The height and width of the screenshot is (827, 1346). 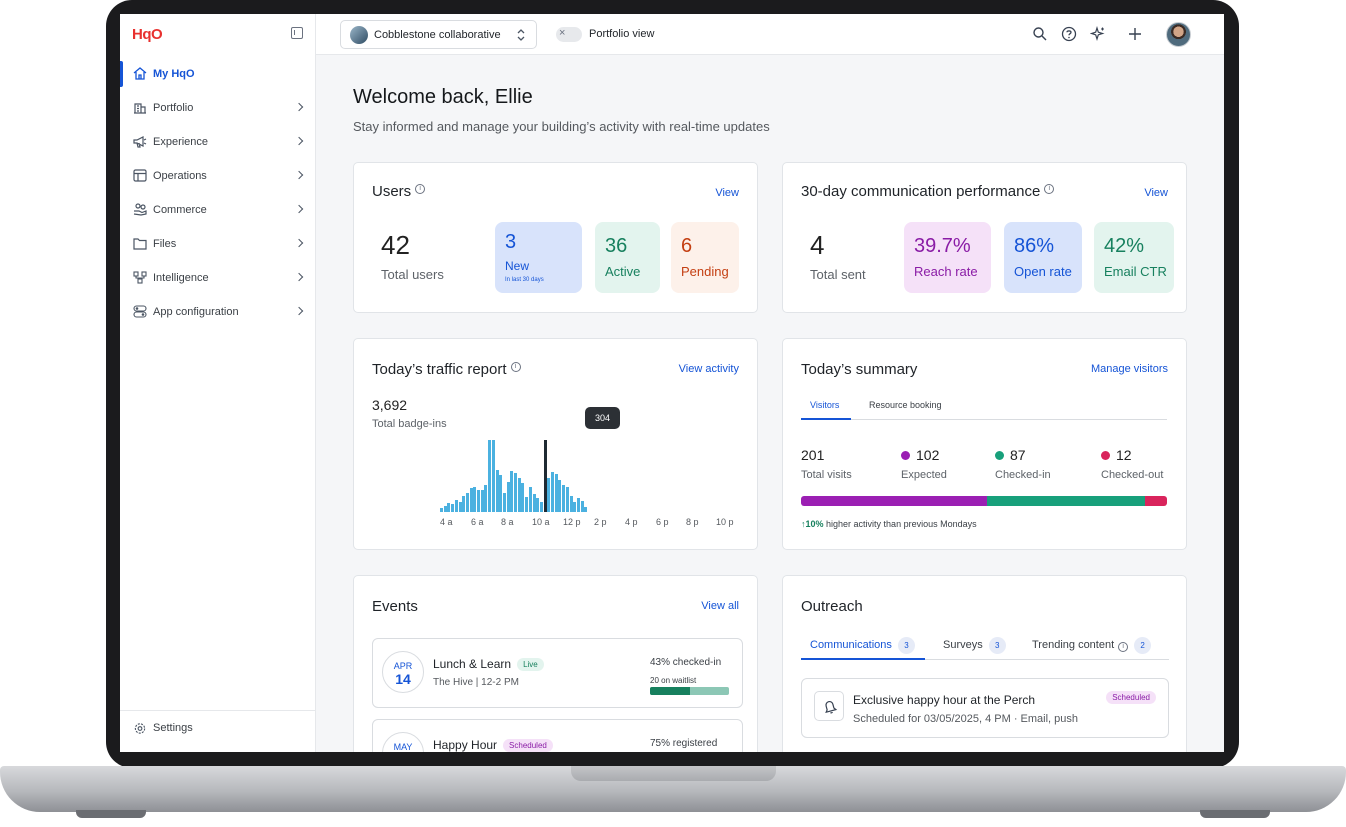 What do you see at coordinates (1135, 34) in the screenshot?
I see `plus-icon` at bounding box center [1135, 34].